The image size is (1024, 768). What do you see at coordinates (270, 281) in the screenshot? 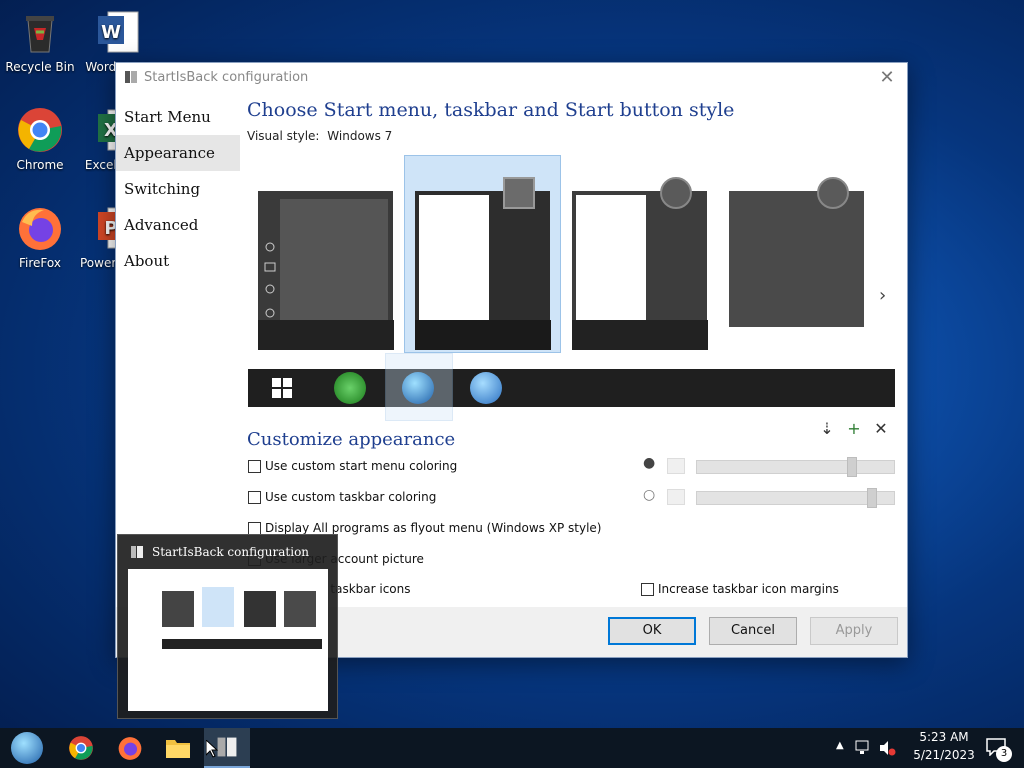
I see `side-icons` at bounding box center [270, 281].